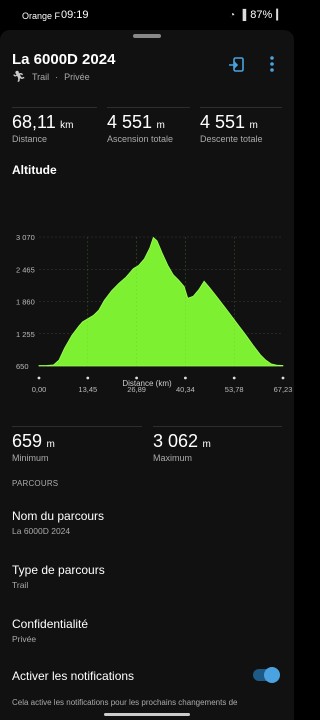  What do you see at coordinates (272, 675) in the screenshot?
I see `toggle-knob` at bounding box center [272, 675].